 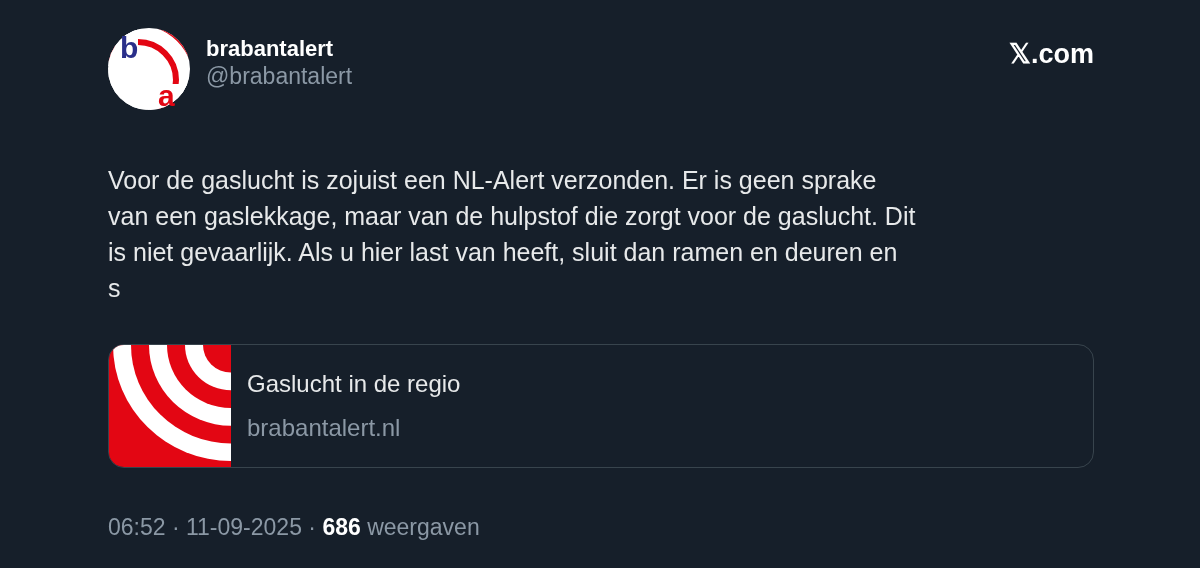 I want to click on source-label: 𝕏.com, so click(x=1051, y=54).